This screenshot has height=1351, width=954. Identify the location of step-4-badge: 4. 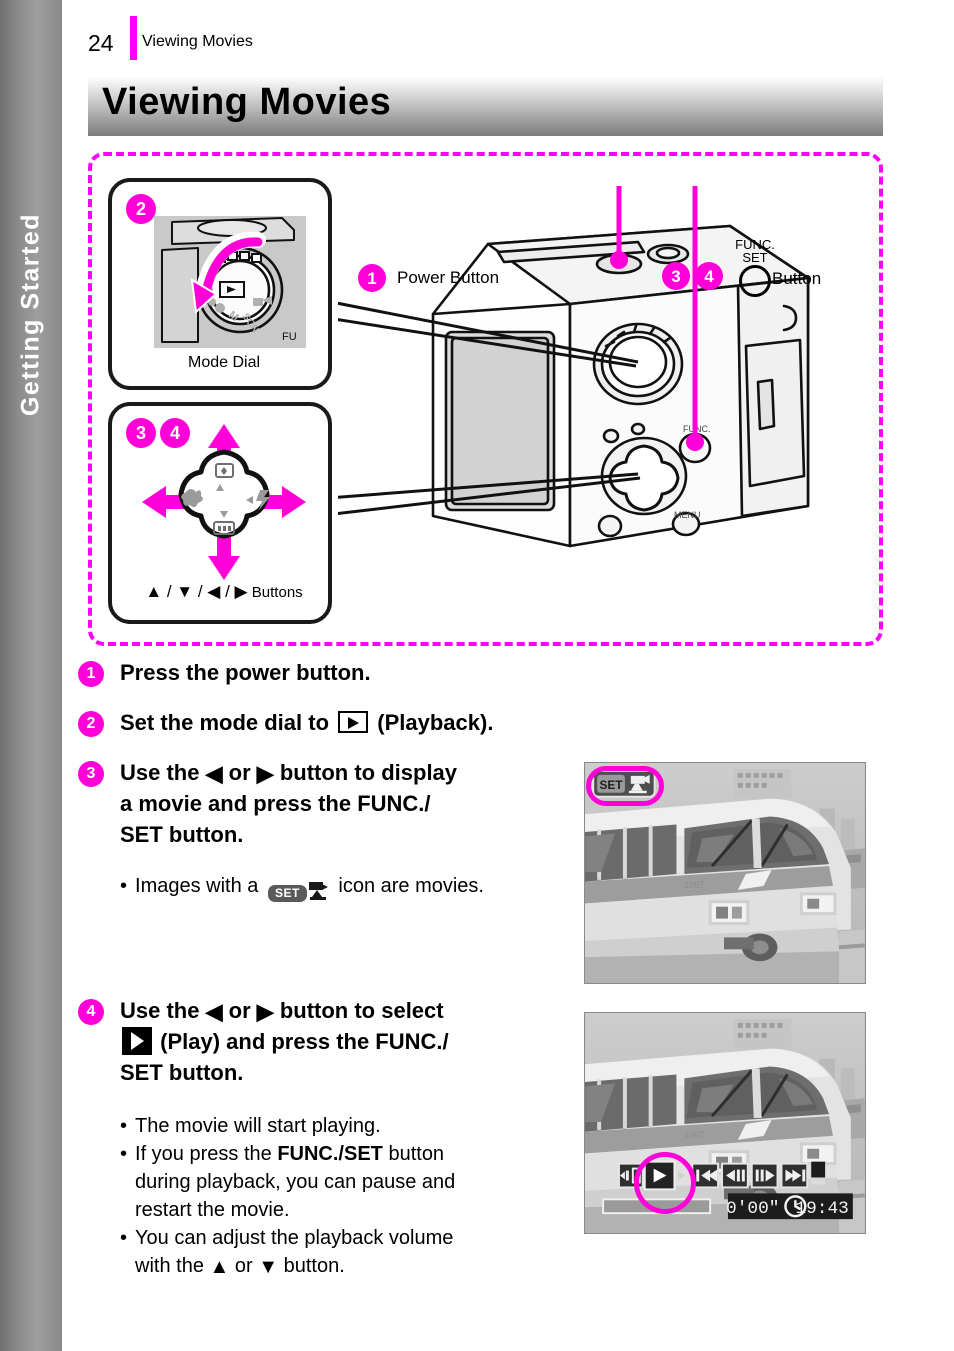
(91, 1012).